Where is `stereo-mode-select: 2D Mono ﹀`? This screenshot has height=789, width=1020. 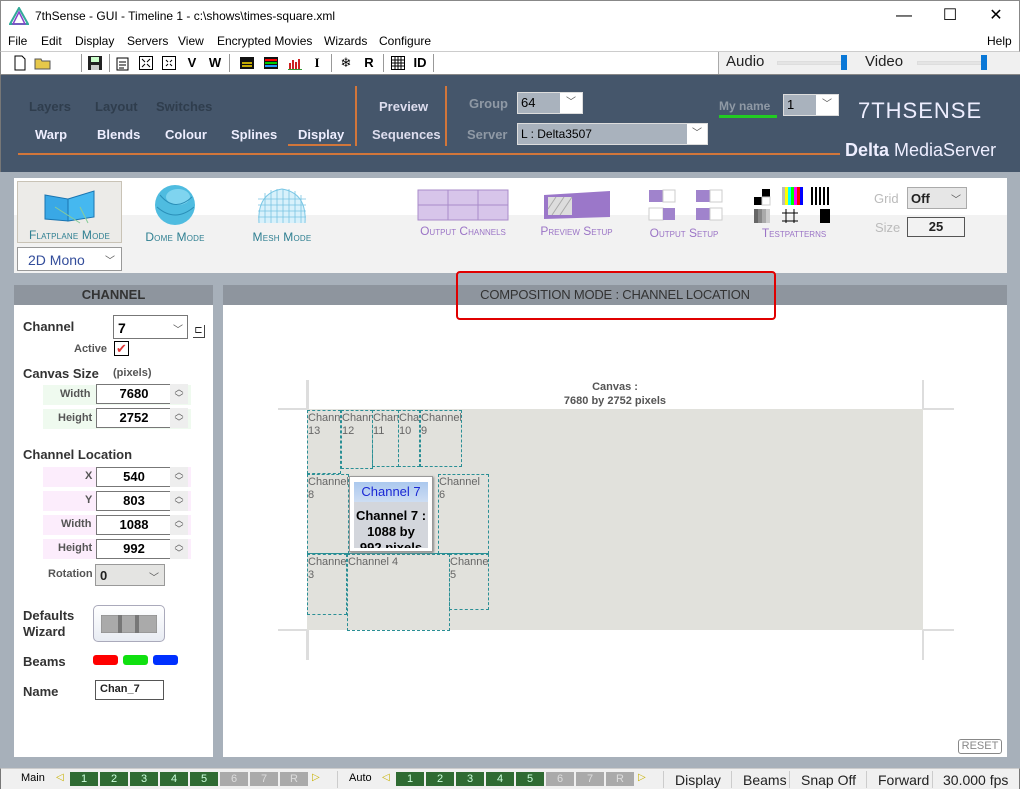
stereo-mode-select: 2D Mono ﹀ is located at coordinates (69, 259).